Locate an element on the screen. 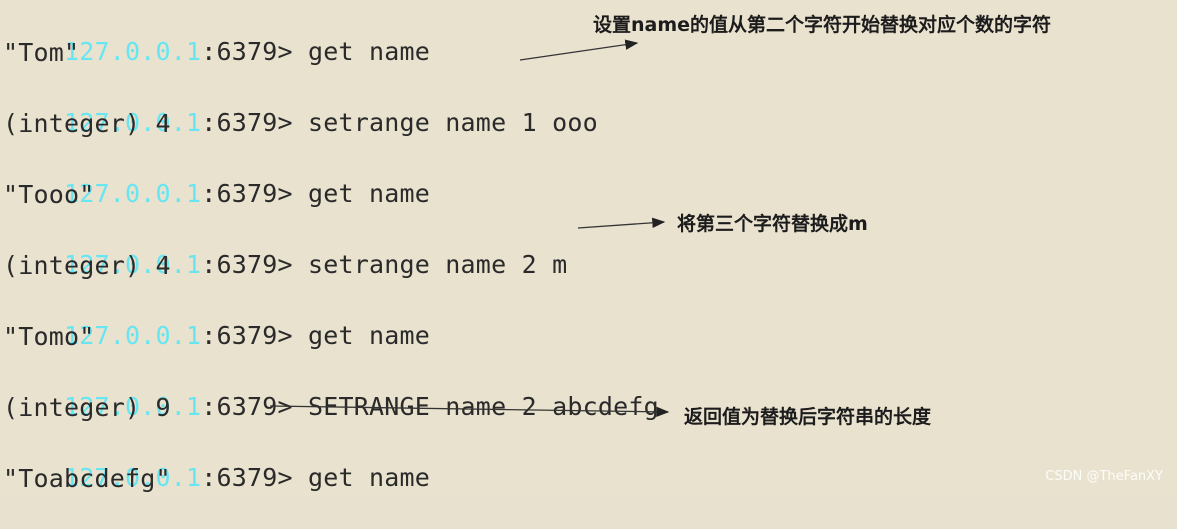 The height and width of the screenshot is (529, 1177). output-line: "Tooo" is located at coordinates (49, 194).